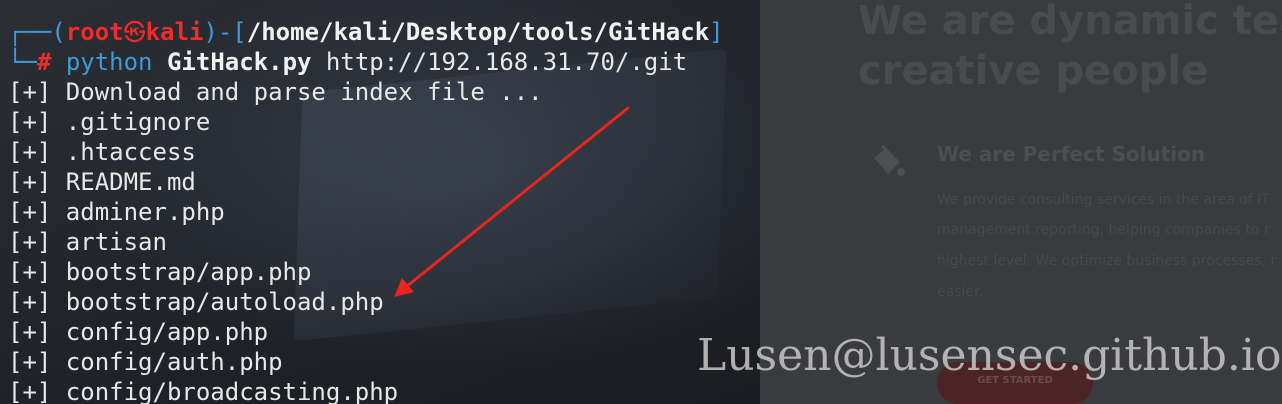 The image size is (1282, 404). What do you see at coordinates (145, 362) in the screenshot?
I see `output-line: [+] config/auth.php` at bounding box center [145, 362].